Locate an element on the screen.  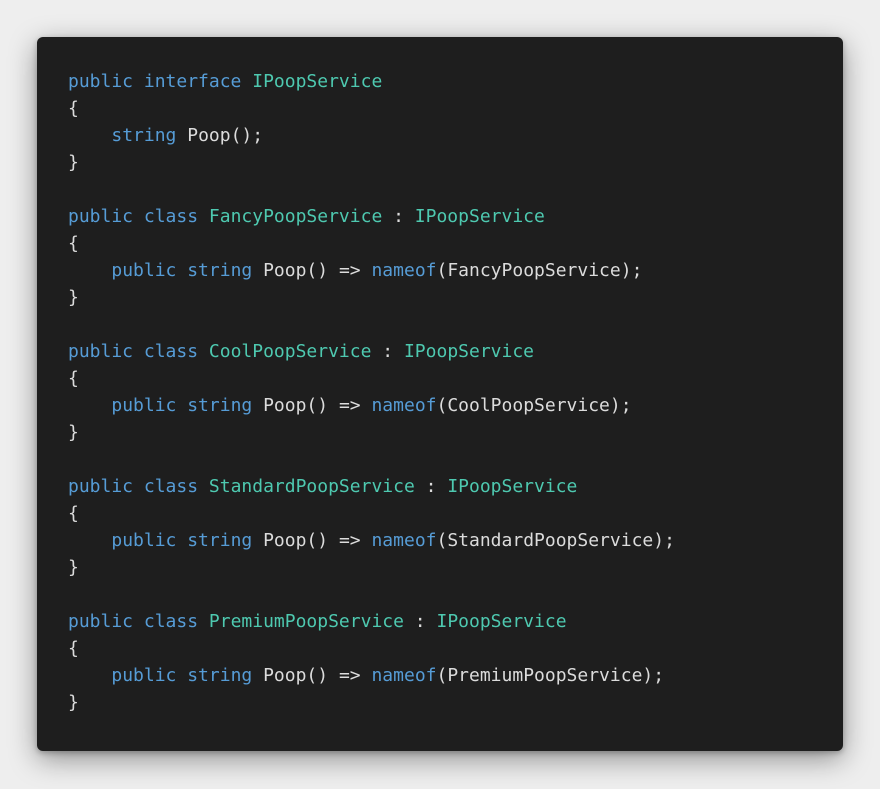
code-line: string Poop(); is located at coordinates (455, 135).